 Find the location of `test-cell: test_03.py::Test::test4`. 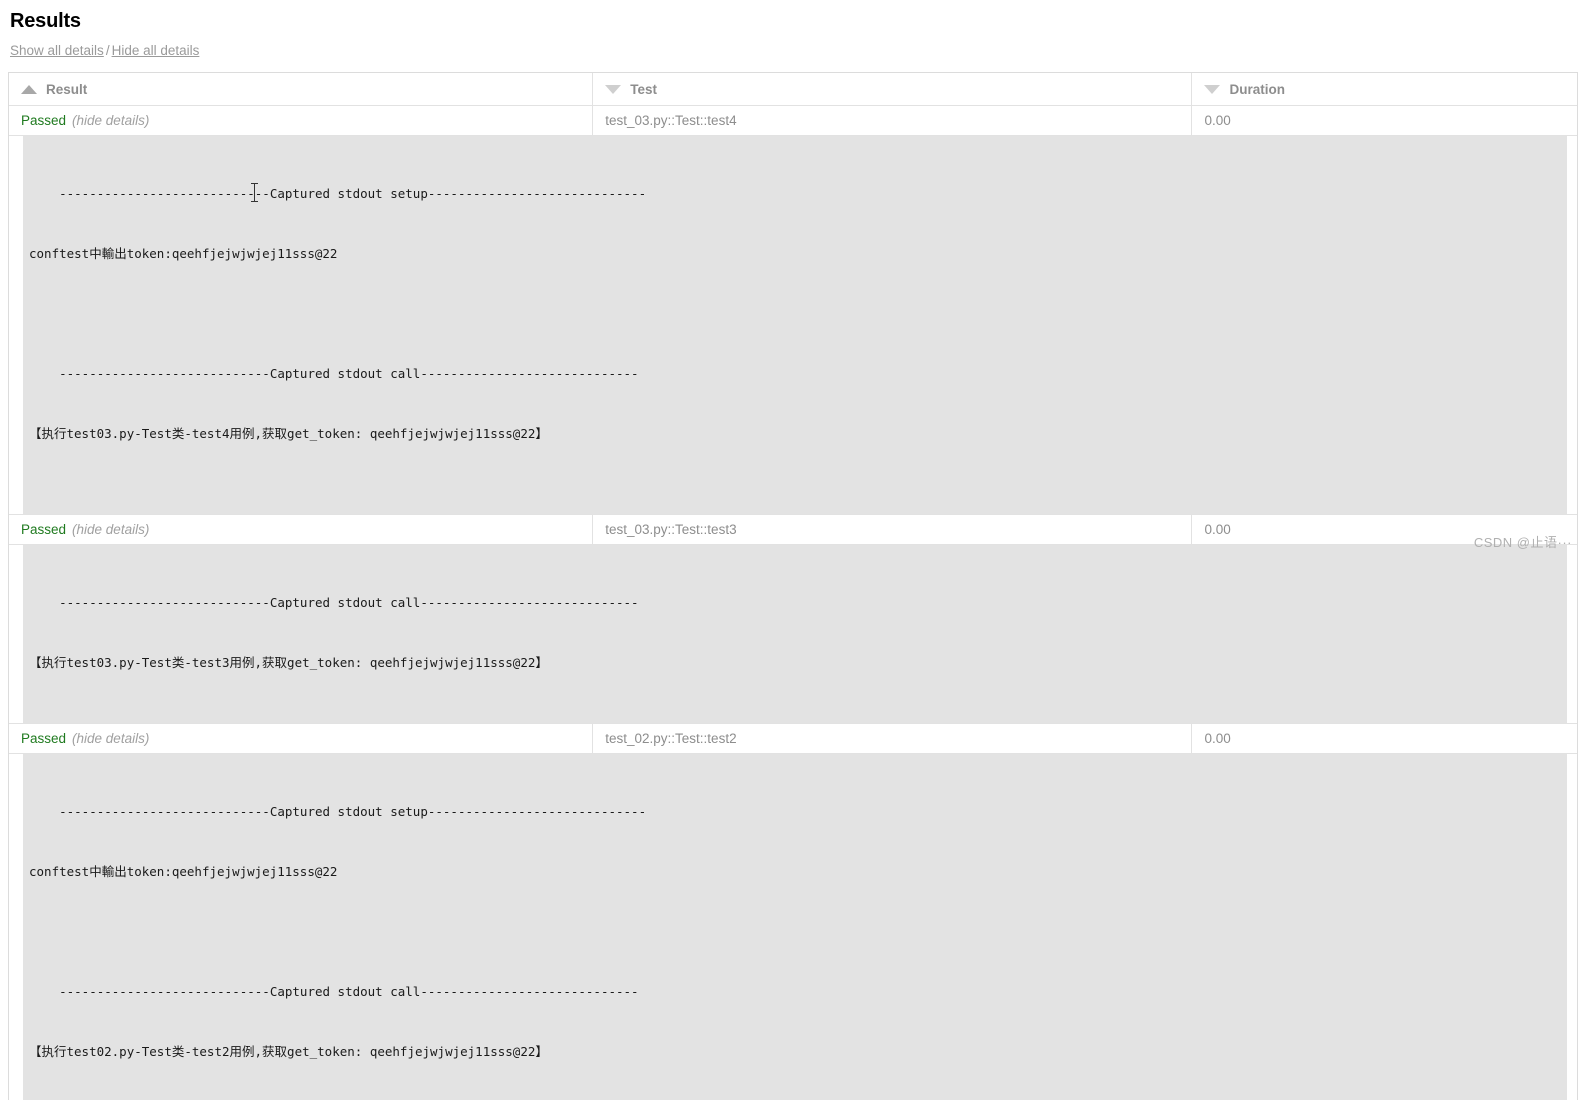

test-cell: test_03.py::Test::test4 is located at coordinates (891, 120).